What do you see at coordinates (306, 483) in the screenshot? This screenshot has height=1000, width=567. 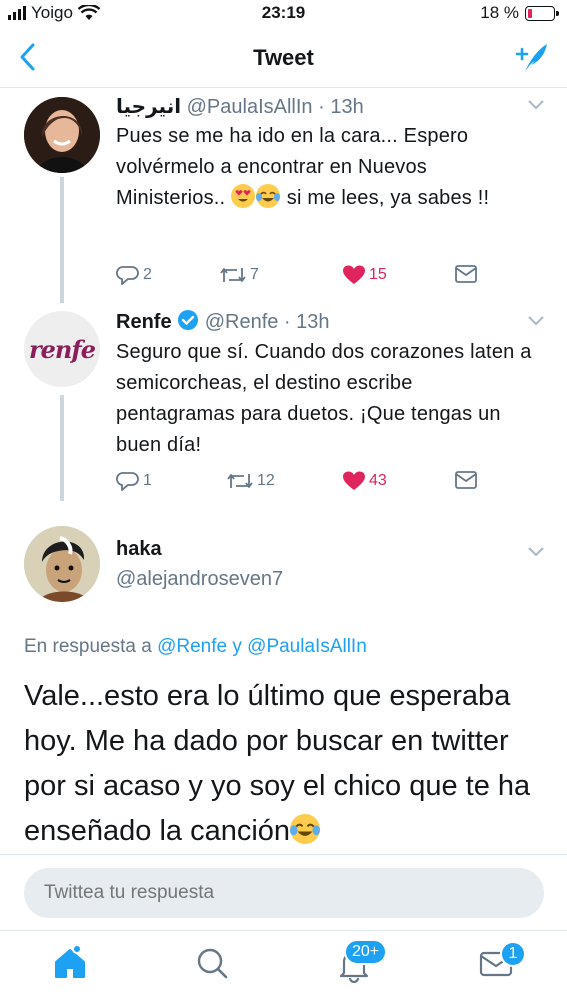 I see `tweet-actions: 1 12 43` at bounding box center [306, 483].